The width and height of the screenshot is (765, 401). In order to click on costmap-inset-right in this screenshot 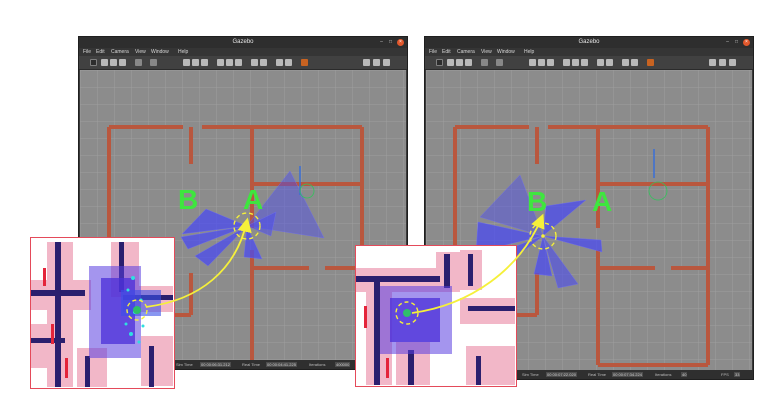, I will do `click(436, 316)`.